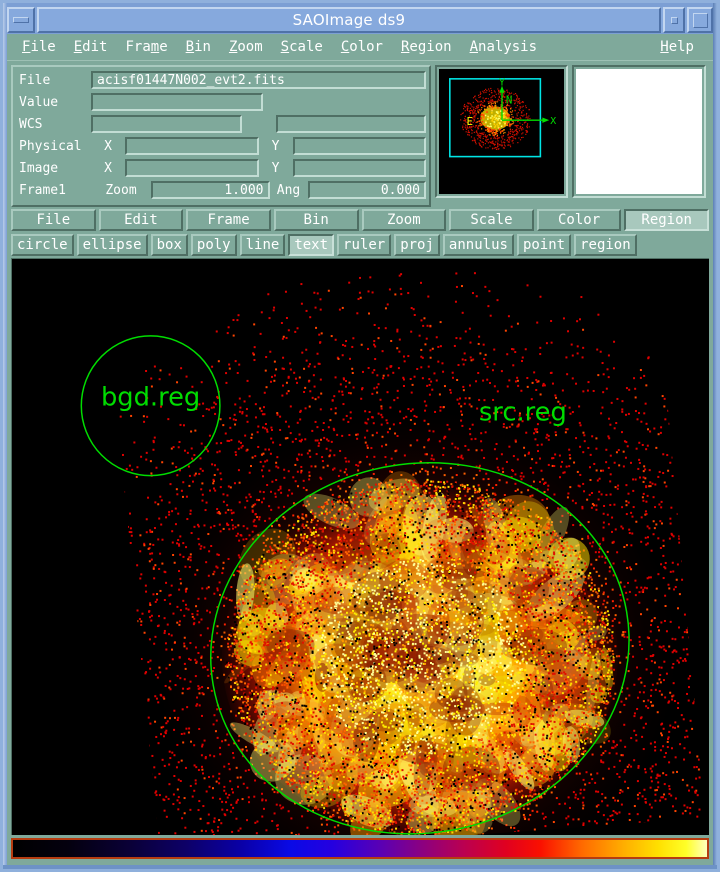 Image resolution: width=720 pixels, height=872 pixels. What do you see at coordinates (169, 245) in the screenshot?
I see `region-tool-box: box` at bounding box center [169, 245].